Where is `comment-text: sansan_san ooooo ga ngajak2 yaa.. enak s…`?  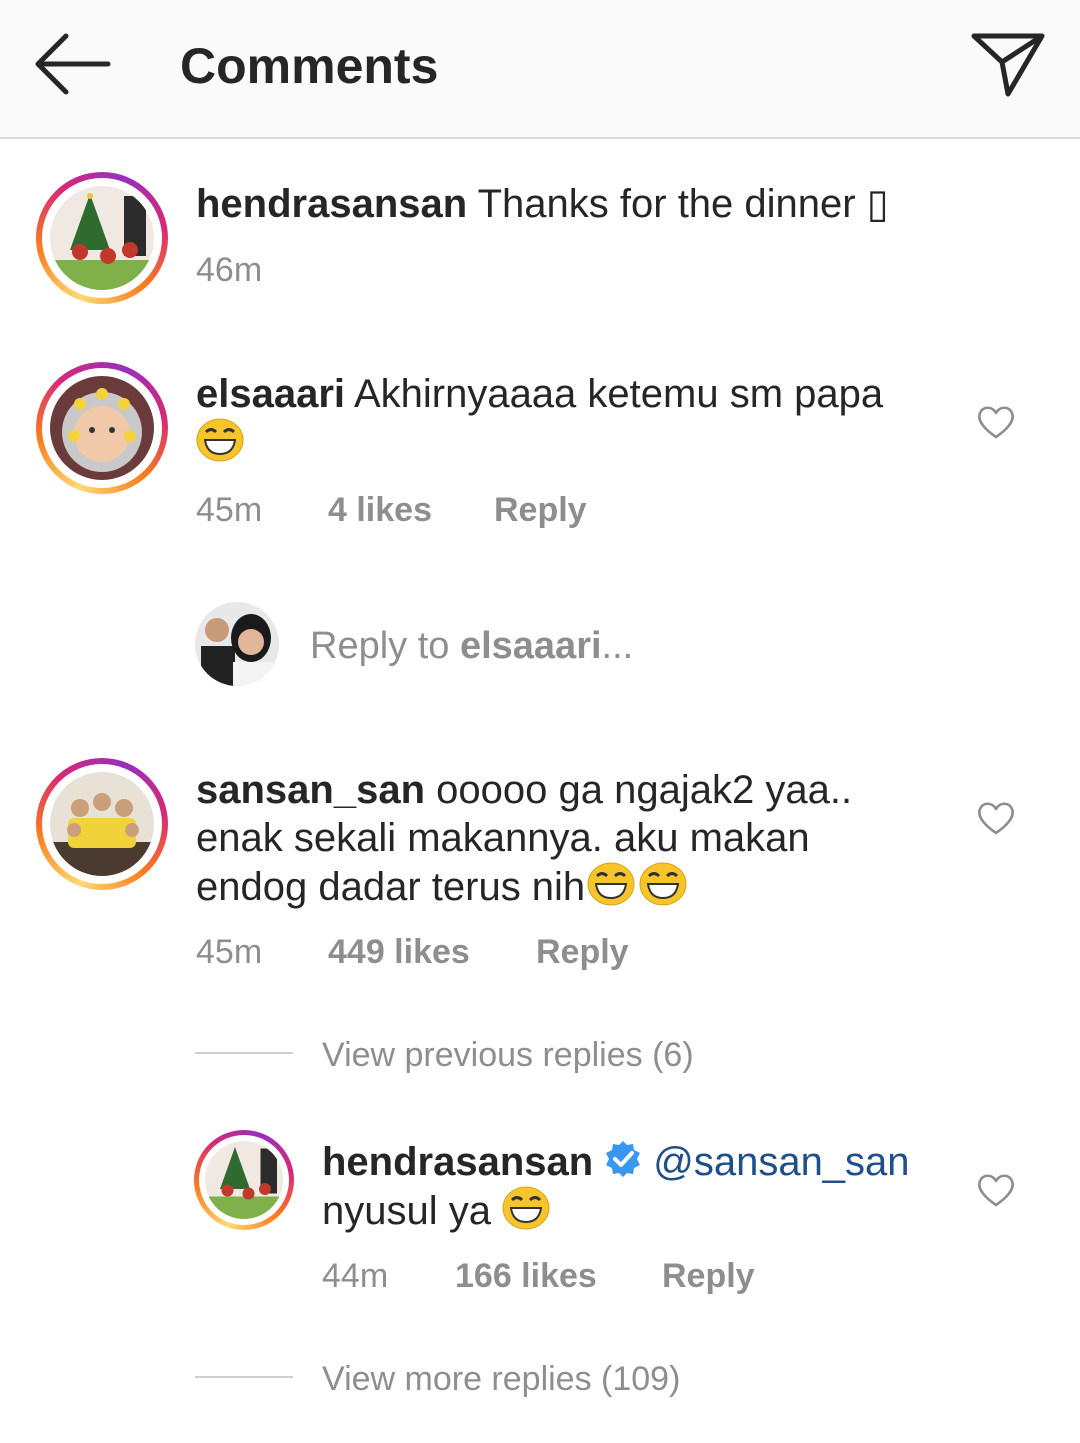
comment-text: sansan_san ooooo ga ngajak2 yaa.. enak s… is located at coordinates (566, 838).